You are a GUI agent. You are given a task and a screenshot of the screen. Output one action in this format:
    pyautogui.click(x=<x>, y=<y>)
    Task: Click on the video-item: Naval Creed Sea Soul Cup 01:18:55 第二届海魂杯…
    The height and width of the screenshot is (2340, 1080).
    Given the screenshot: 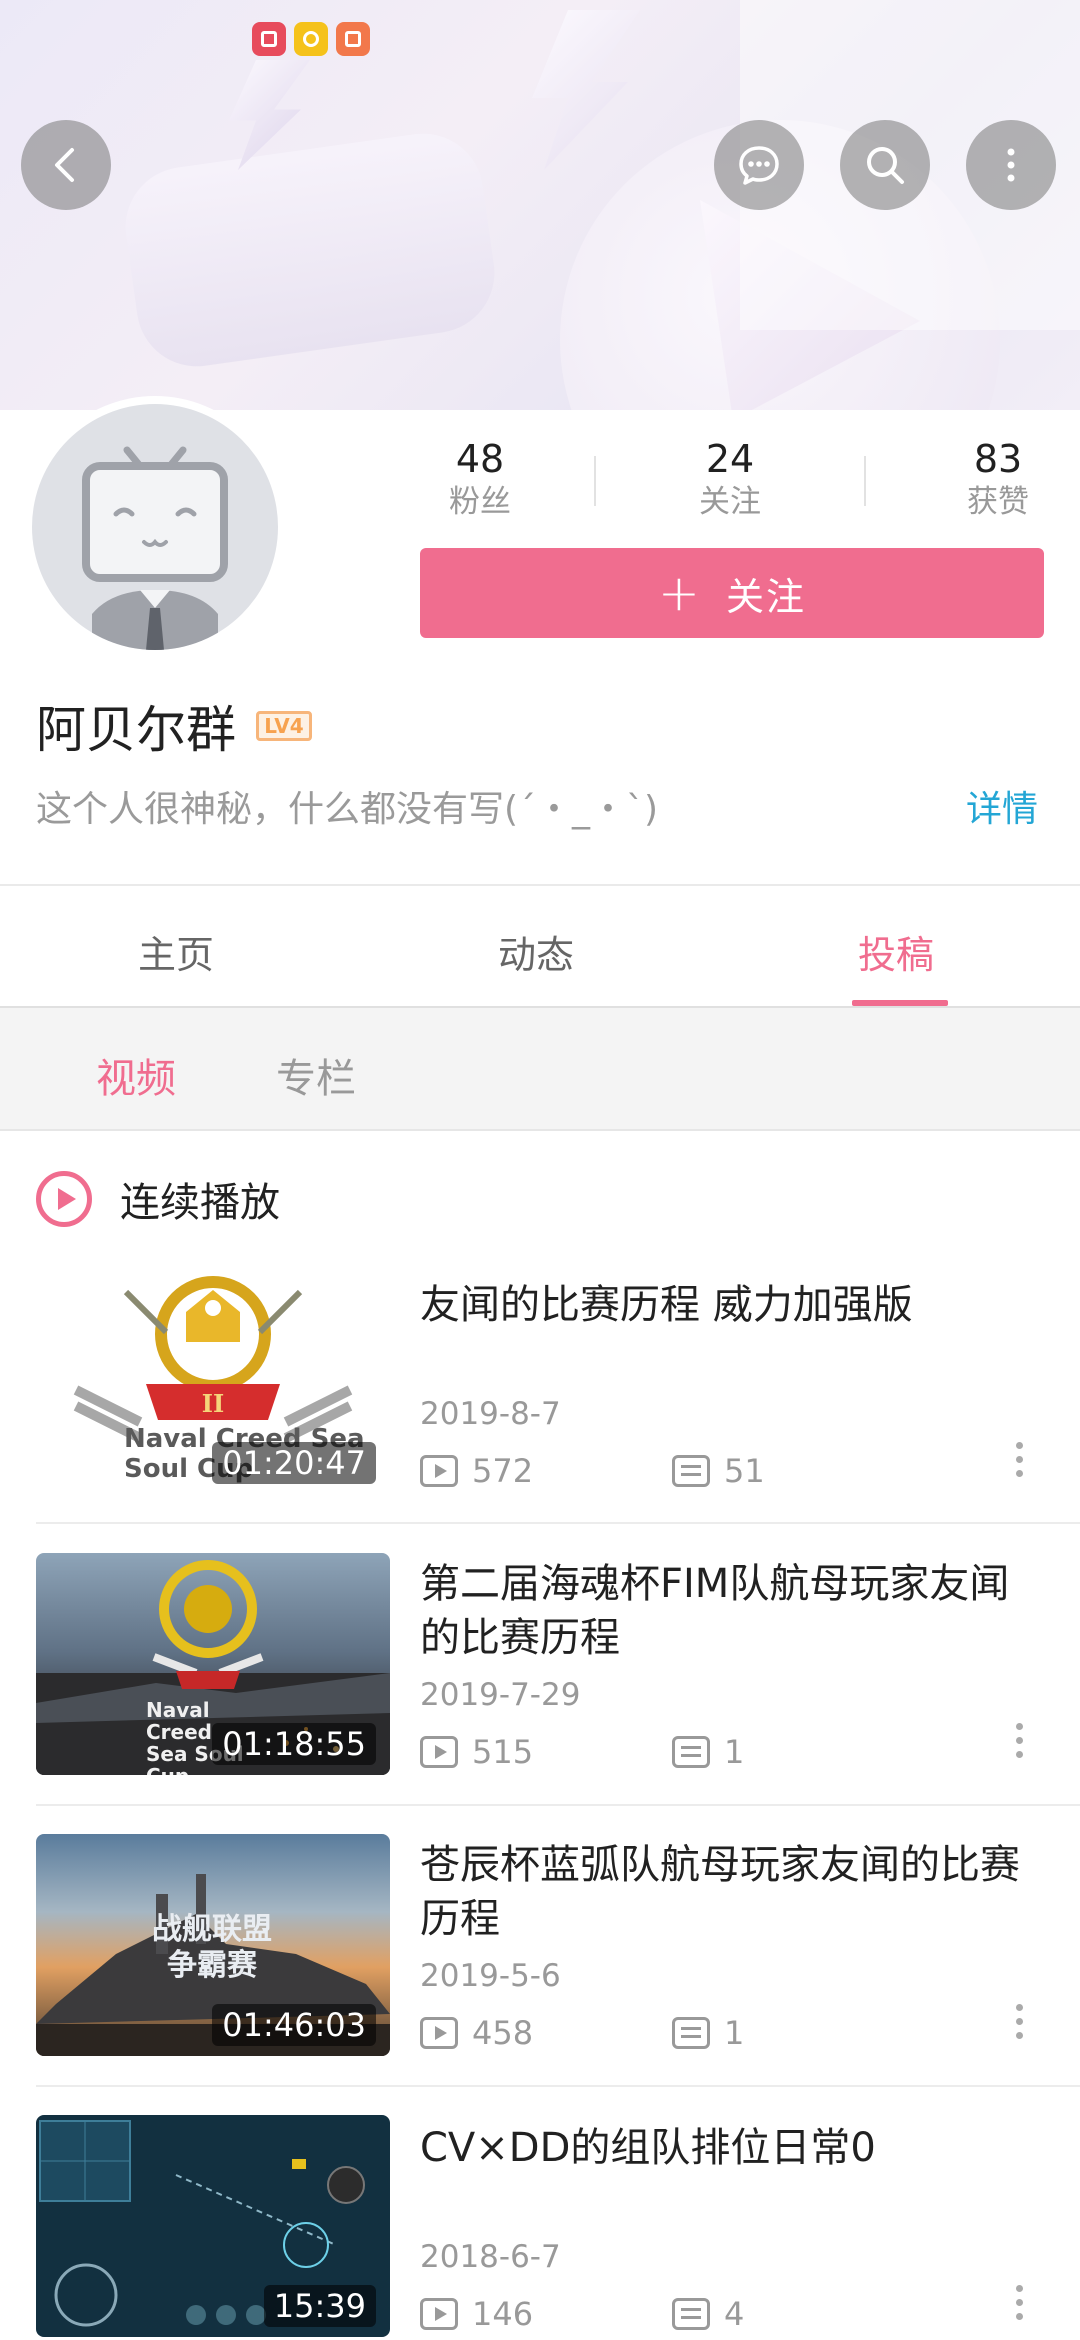 What is the action you would take?
    pyautogui.click(x=540, y=1694)
    